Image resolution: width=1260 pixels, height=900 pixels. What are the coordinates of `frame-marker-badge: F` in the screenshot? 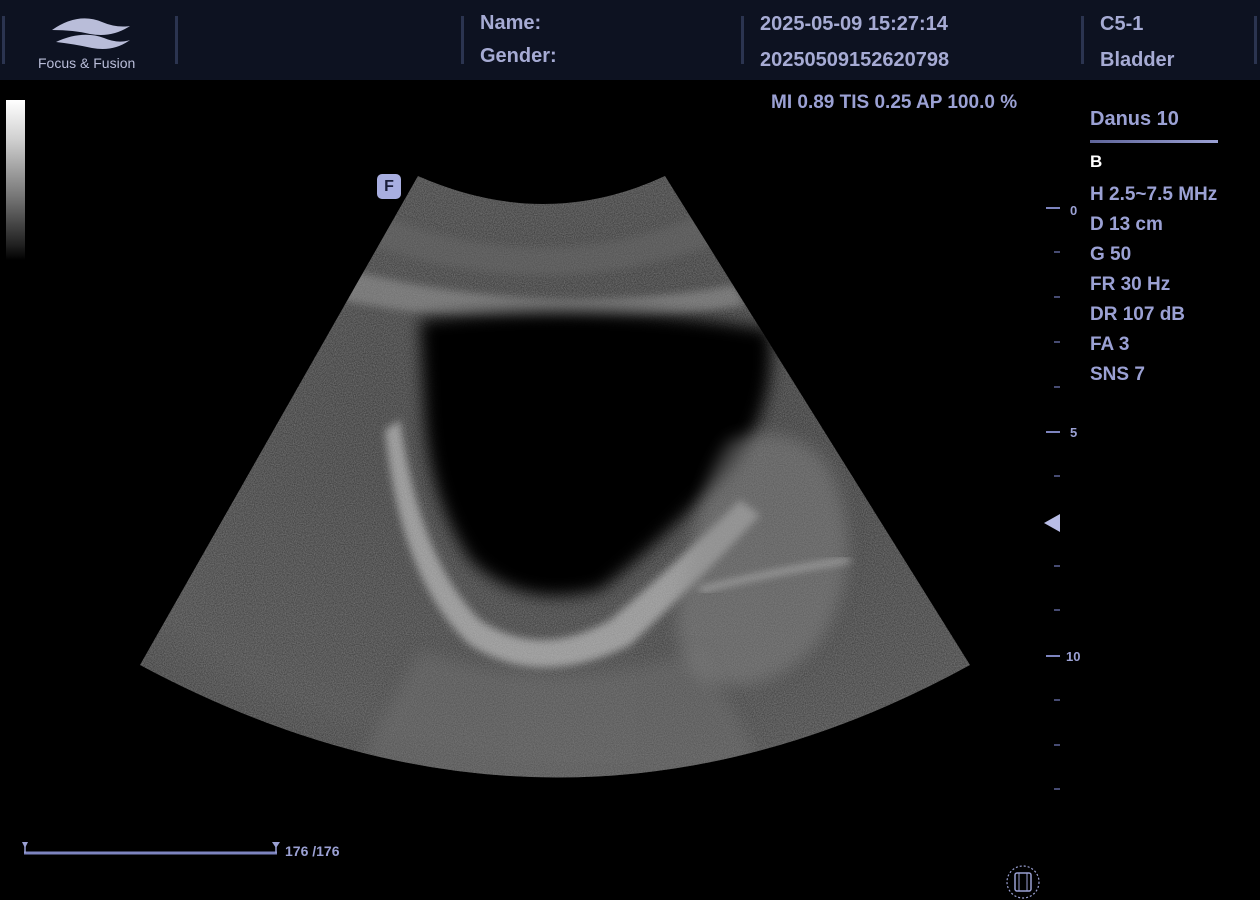 It's located at (389, 186).